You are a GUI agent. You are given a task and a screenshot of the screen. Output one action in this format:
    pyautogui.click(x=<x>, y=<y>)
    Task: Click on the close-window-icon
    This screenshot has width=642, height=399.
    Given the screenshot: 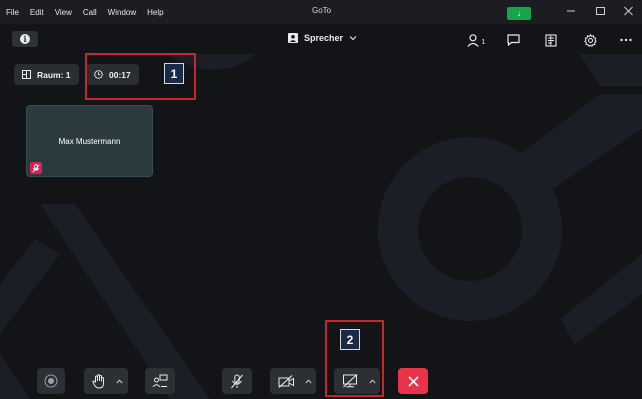 What is the action you would take?
    pyautogui.click(x=628, y=11)
    